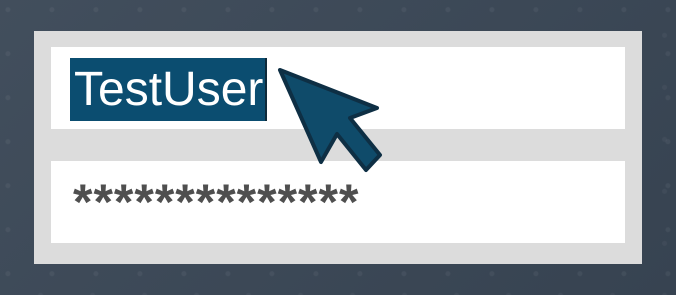 Image resolution: width=676 pixels, height=295 pixels. What do you see at coordinates (169, 89) in the screenshot?
I see `username-value: TestUser` at bounding box center [169, 89].